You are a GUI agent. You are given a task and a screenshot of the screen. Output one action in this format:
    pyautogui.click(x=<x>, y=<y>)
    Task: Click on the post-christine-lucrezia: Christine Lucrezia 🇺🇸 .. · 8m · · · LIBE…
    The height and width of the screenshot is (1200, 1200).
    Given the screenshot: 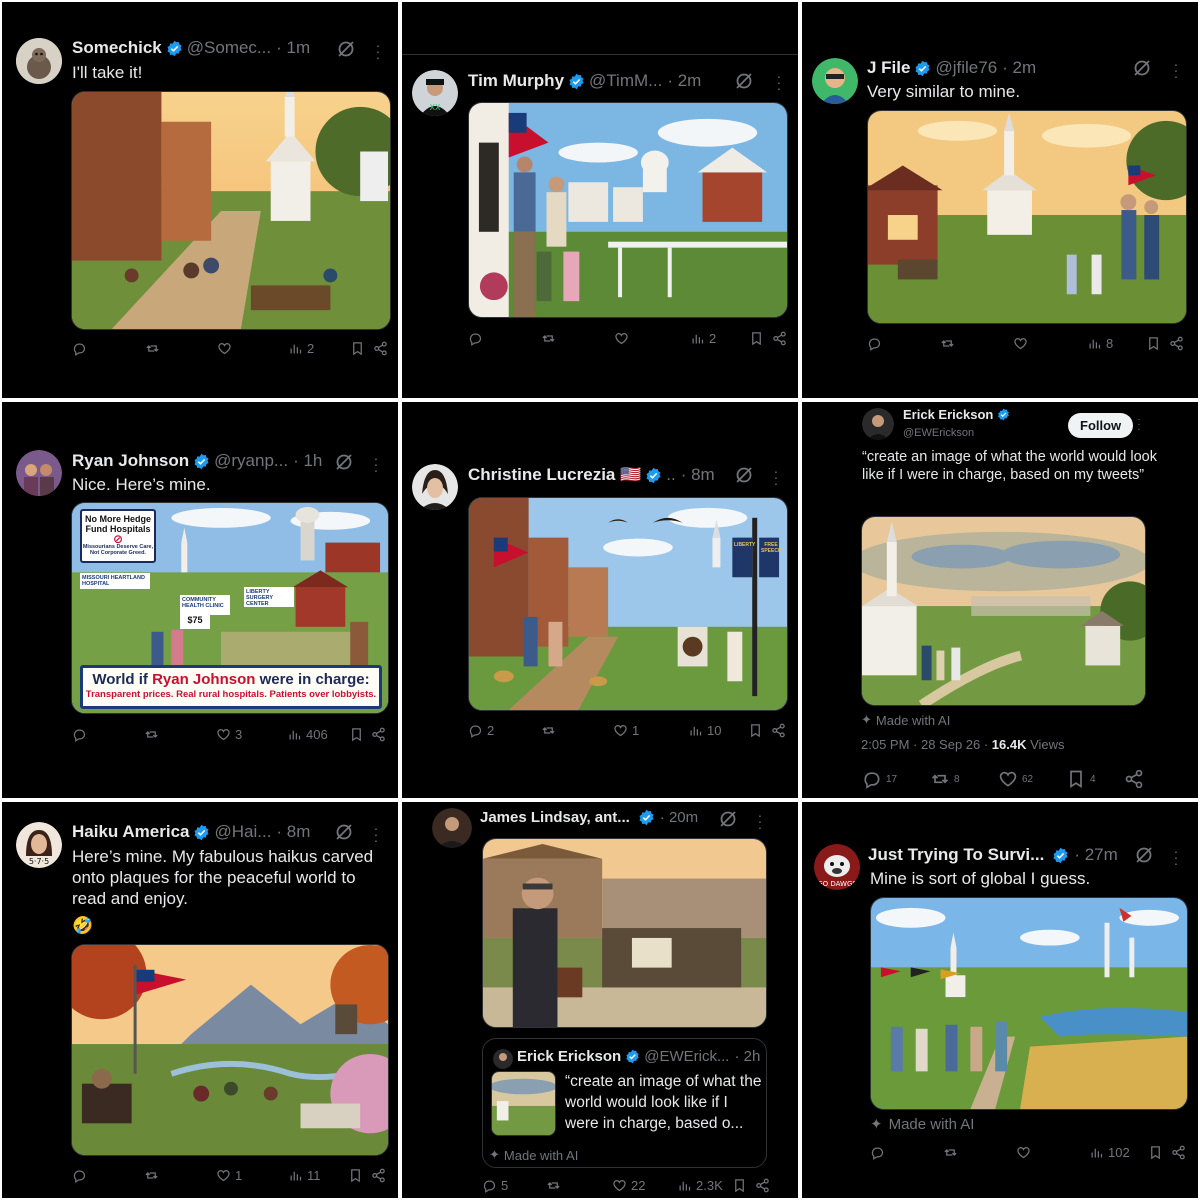 What is the action you would take?
    pyautogui.click(x=600, y=600)
    